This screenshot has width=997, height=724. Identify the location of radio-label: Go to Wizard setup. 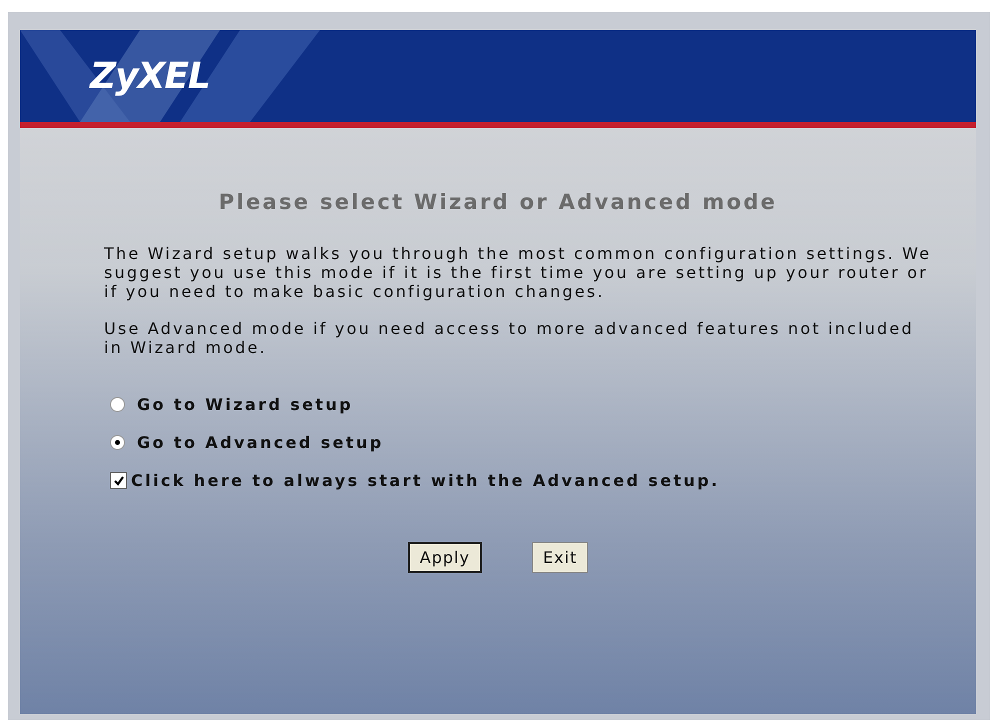
(245, 404).